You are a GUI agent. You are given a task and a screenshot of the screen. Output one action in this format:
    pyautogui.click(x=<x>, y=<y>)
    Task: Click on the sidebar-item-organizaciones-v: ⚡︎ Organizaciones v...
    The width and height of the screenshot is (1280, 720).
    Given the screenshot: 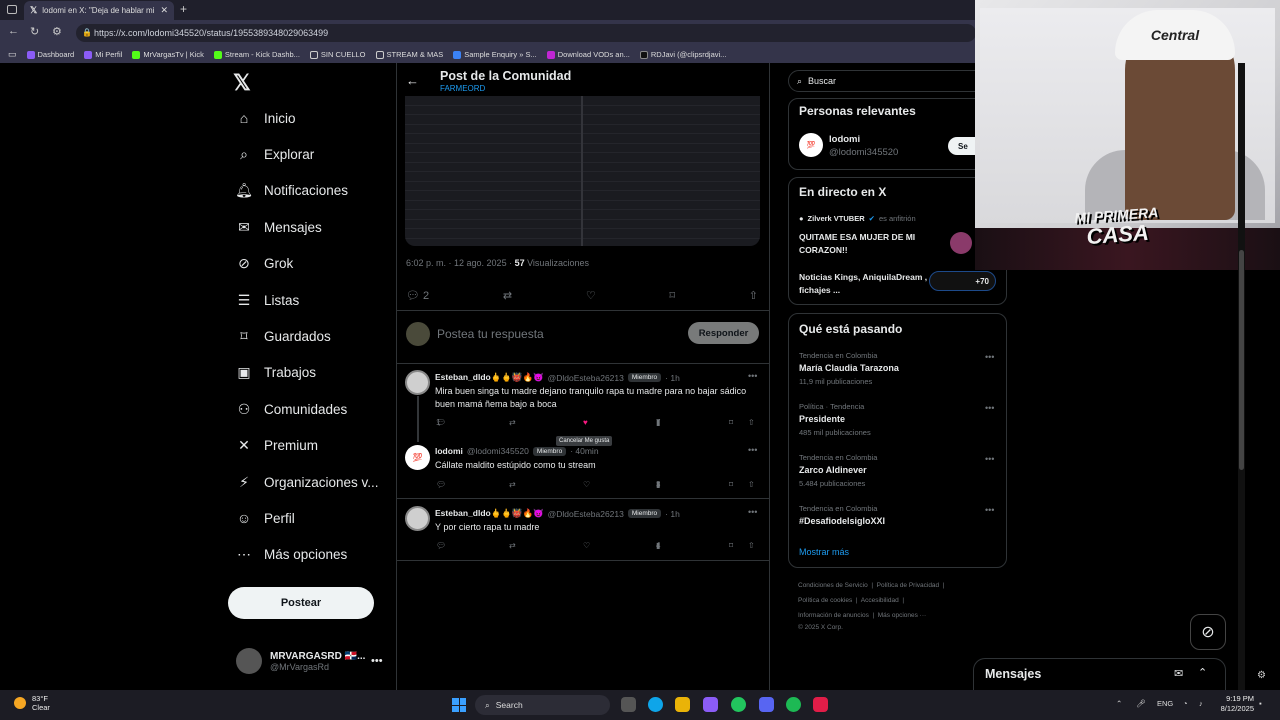 What is the action you would take?
    pyautogui.click(x=307, y=482)
    